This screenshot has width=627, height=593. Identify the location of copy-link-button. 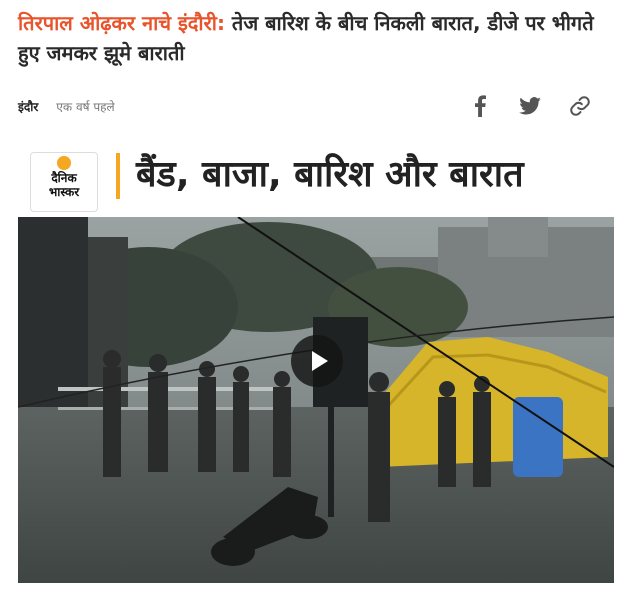
(580, 106).